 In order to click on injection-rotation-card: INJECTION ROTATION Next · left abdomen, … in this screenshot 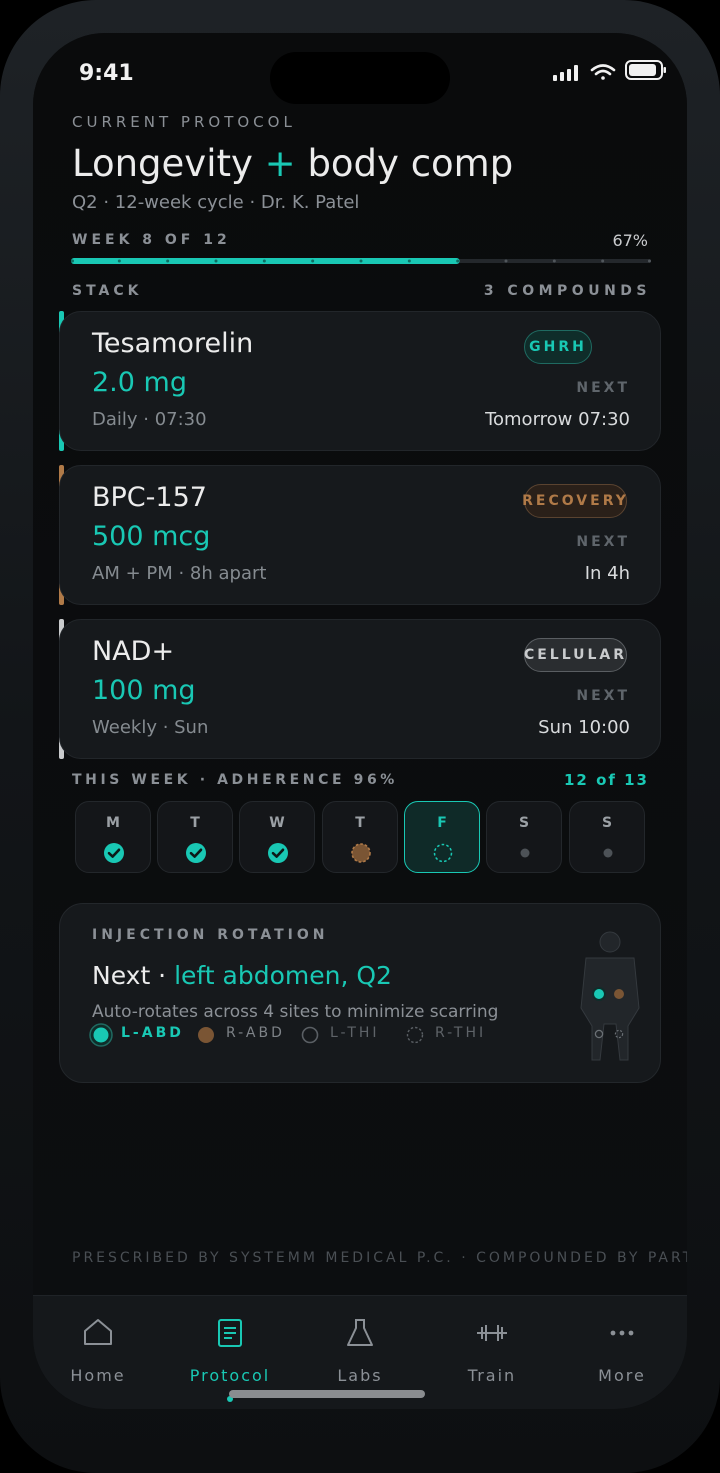, I will do `click(360, 993)`.